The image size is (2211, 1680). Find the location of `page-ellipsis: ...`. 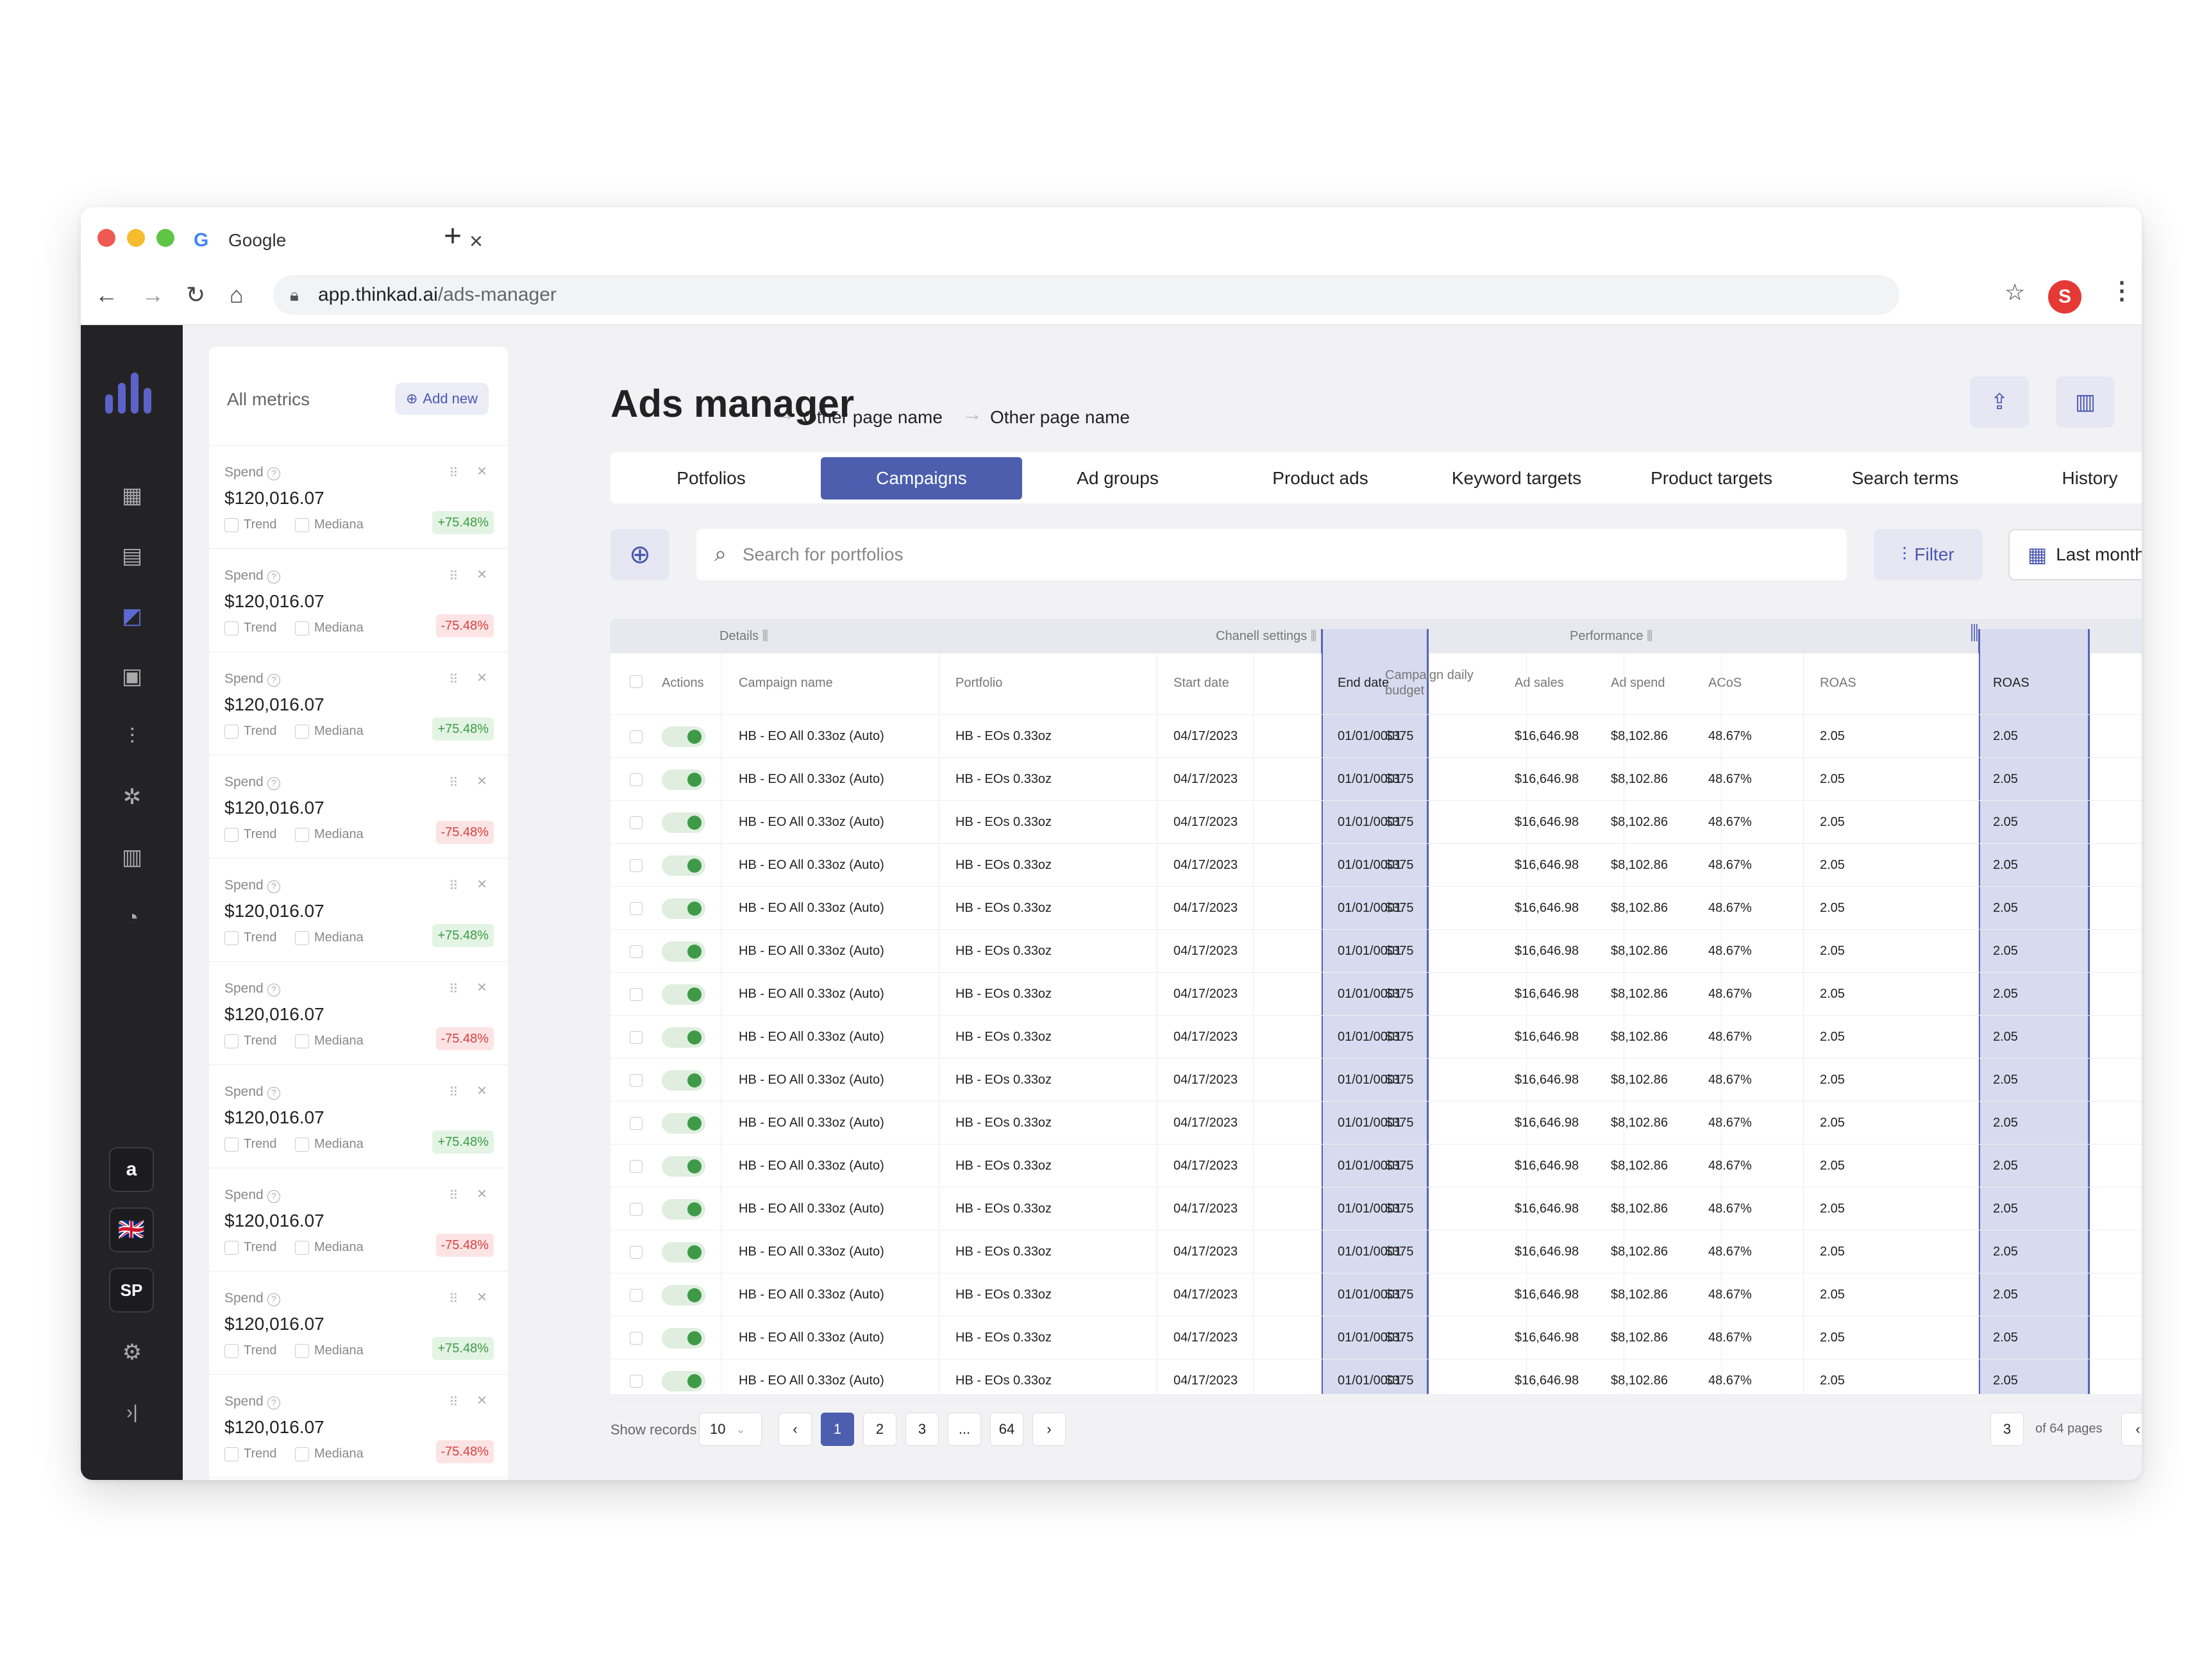

page-ellipsis: ... is located at coordinates (965, 1429).